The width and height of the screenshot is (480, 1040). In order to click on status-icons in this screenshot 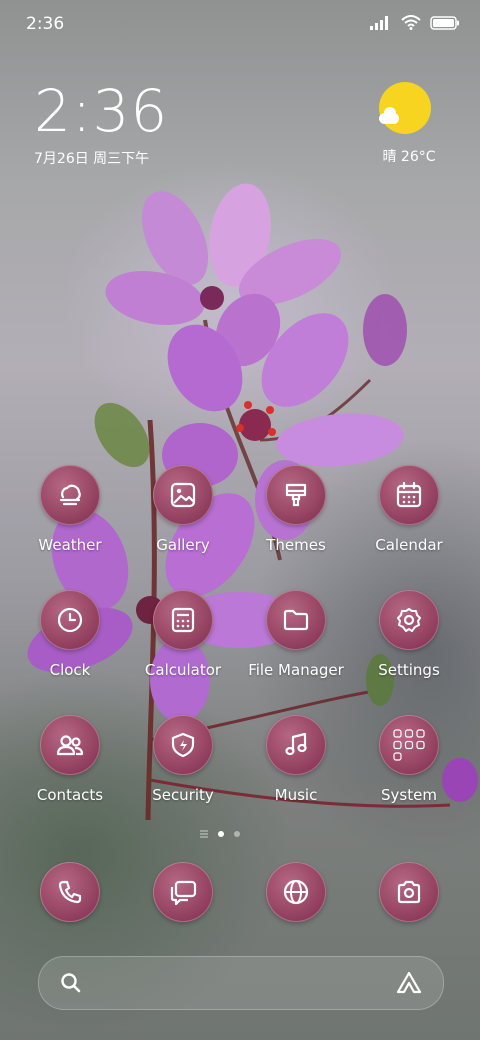, I will do `click(415, 22)`.